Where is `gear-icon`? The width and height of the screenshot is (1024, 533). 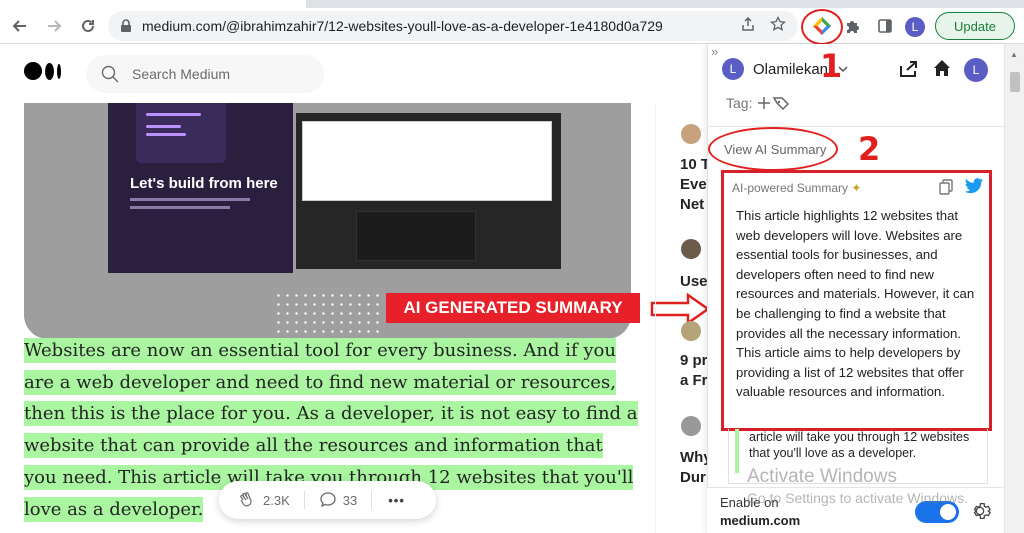 gear-icon is located at coordinates (980, 511).